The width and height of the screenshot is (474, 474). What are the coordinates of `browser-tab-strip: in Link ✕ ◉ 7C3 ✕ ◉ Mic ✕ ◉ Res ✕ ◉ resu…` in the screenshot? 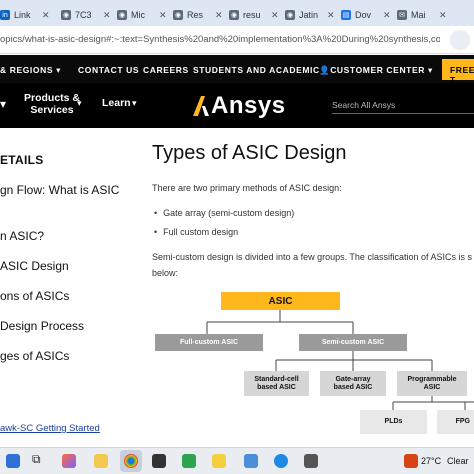 It's located at (237, 13).